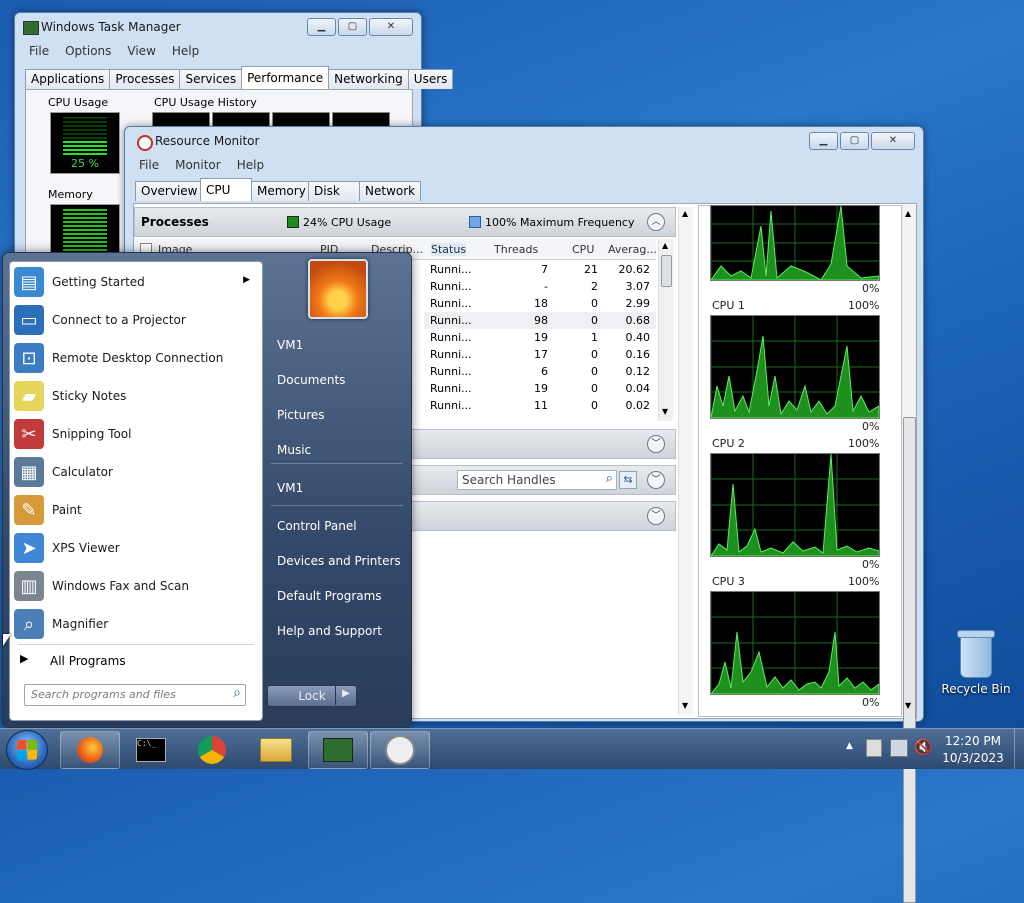  What do you see at coordinates (317, 526) in the screenshot?
I see `start-right-item-control-panel: Control Panel` at bounding box center [317, 526].